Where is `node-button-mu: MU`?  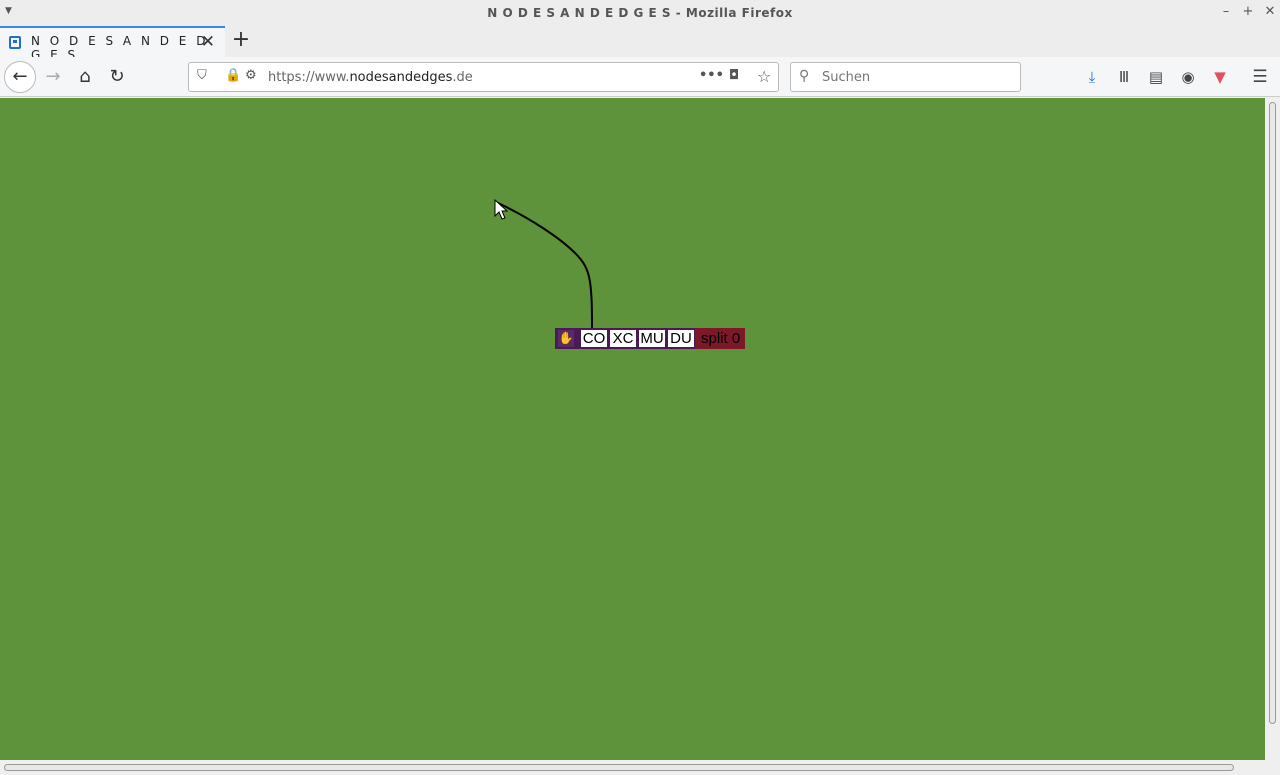
node-button-mu: MU is located at coordinates (652, 338).